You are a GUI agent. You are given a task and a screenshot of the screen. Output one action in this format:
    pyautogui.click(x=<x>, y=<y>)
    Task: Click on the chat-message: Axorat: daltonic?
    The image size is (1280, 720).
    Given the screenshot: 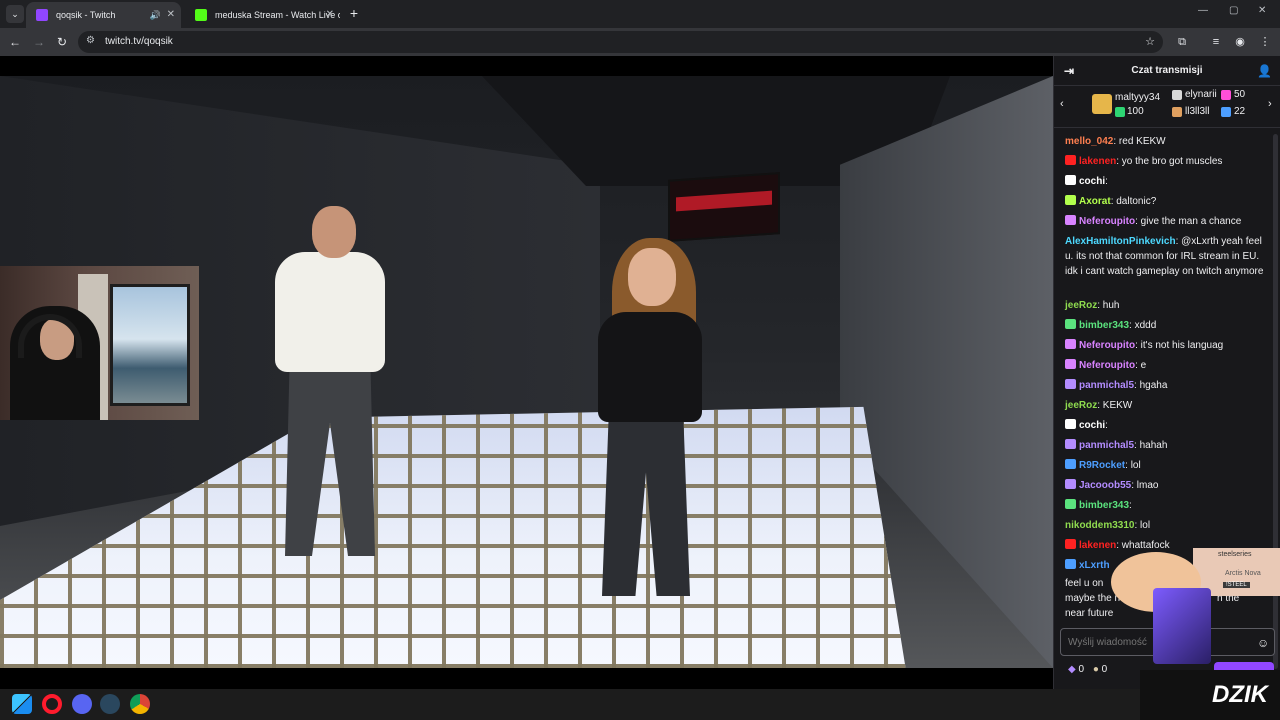 What is the action you would take?
    pyautogui.click(x=1168, y=201)
    